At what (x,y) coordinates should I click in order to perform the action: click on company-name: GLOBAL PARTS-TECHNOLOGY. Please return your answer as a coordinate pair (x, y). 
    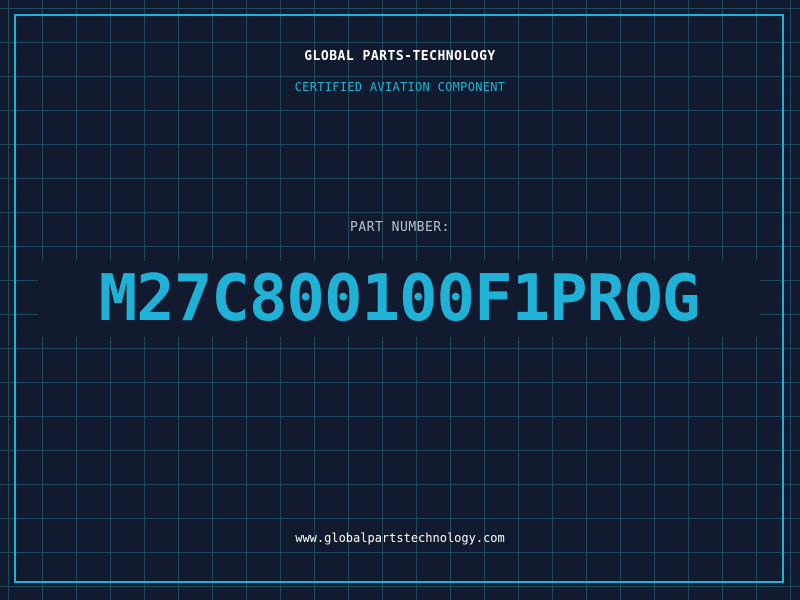
    Looking at the image, I should click on (400, 56).